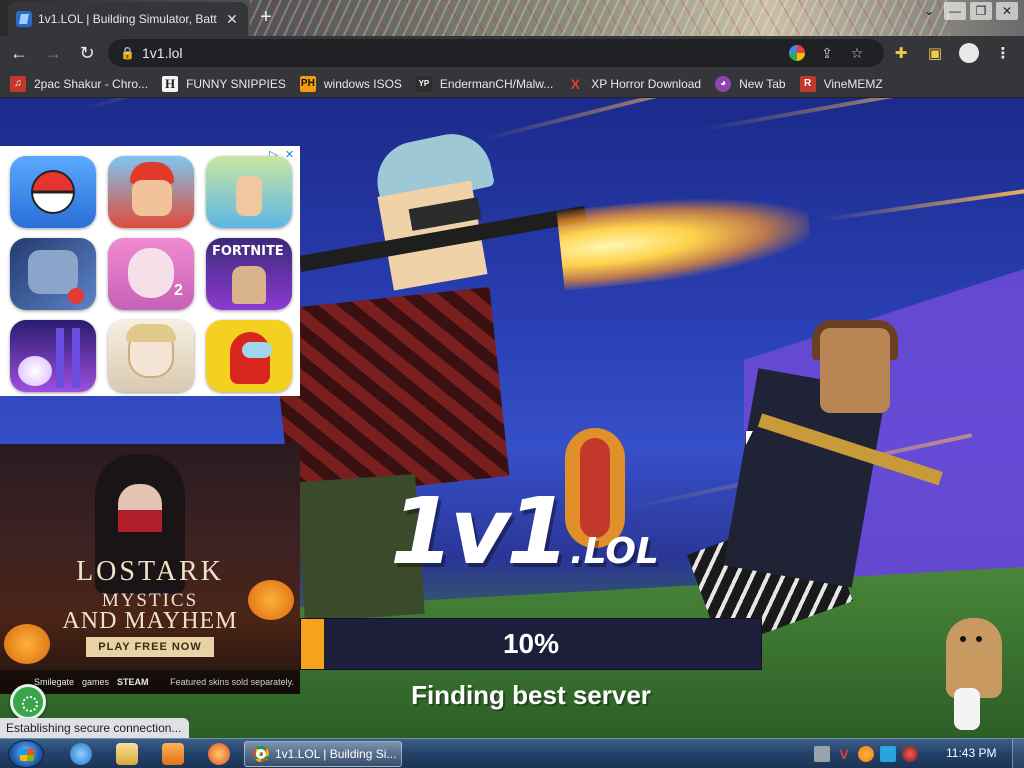 The image size is (1024, 768). What do you see at coordinates (857, 53) in the screenshot?
I see `bookmark-star-icon: ☆` at bounding box center [857, 53].